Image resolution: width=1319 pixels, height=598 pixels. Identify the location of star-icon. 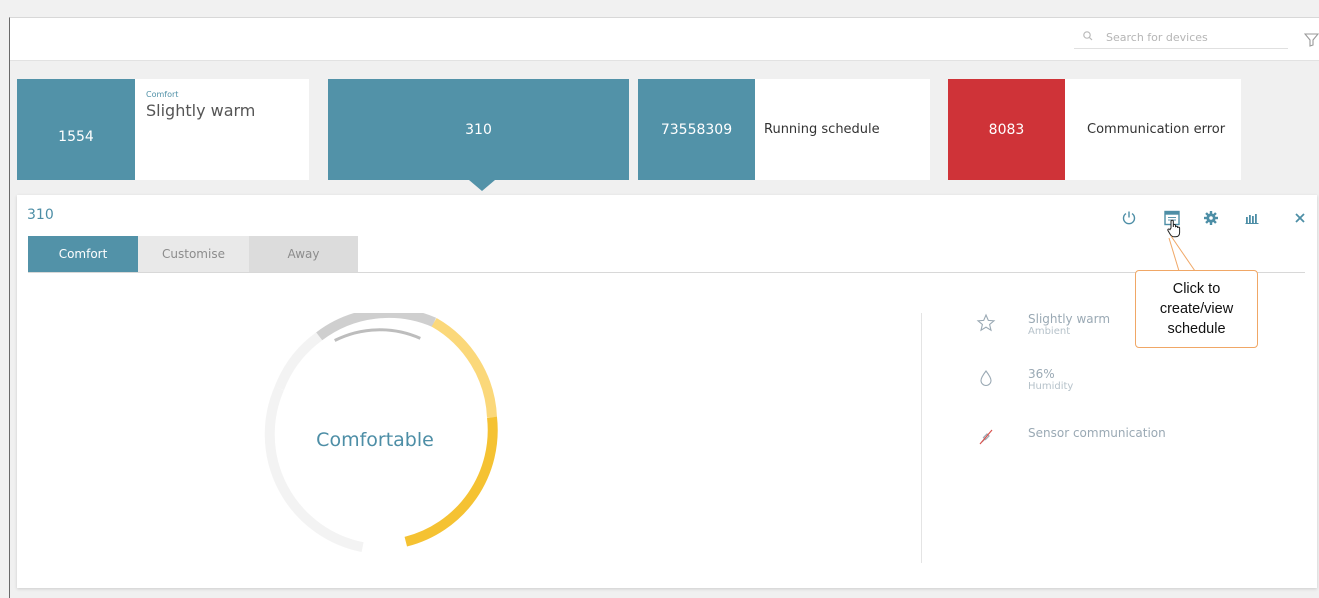
(986, 323).